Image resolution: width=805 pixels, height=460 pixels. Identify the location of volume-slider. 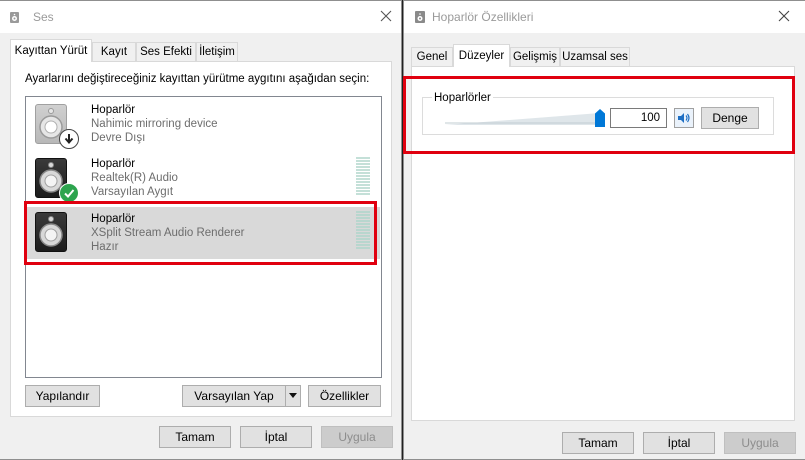
(525, 118).